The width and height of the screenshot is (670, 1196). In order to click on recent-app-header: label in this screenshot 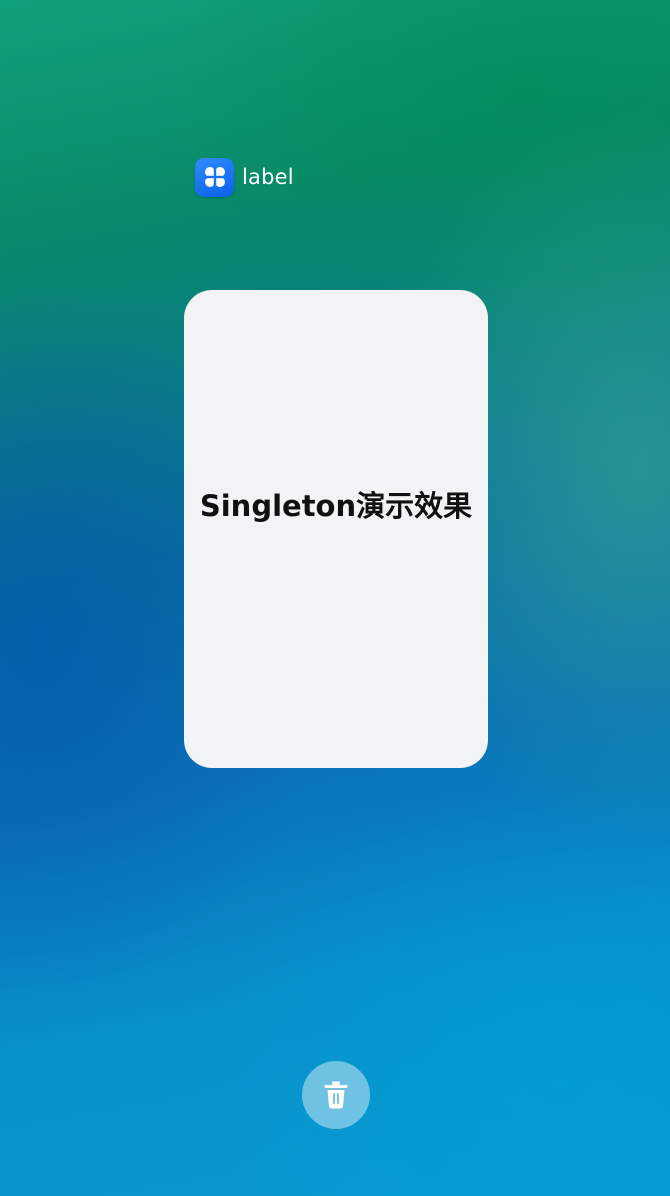, I will do `click(244, 177)`.